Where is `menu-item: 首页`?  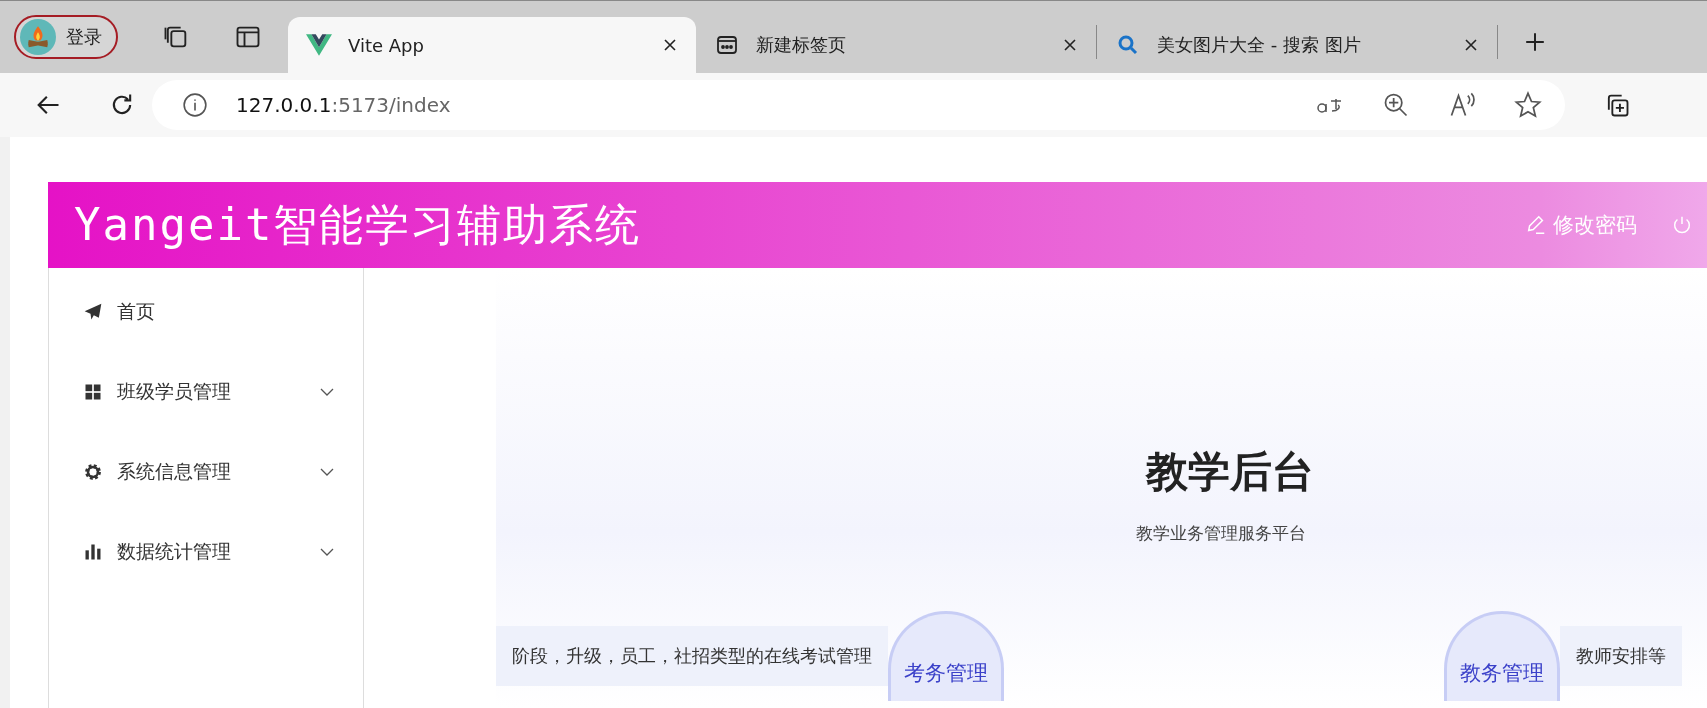
menu-item: 首页 is located at coordinates (206, 312).